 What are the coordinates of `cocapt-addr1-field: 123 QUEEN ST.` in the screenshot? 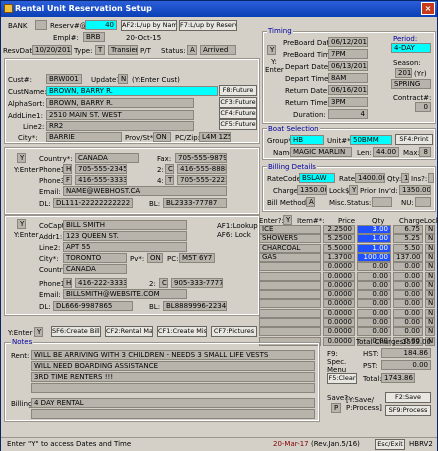 It's located at (125, 236).